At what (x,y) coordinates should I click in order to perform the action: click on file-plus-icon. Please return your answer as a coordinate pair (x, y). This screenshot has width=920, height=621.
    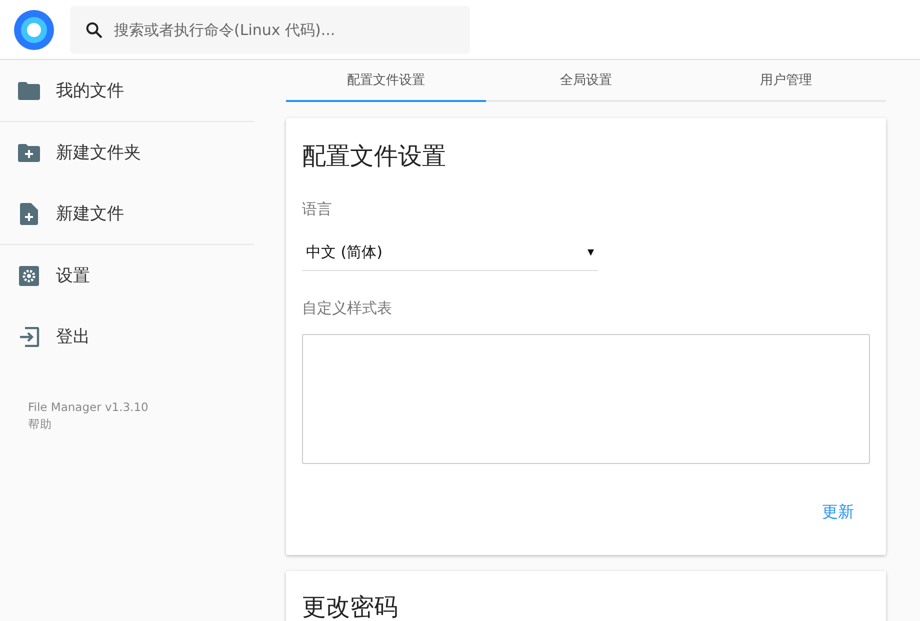
    Looking at the image, I should click on (29, 213).